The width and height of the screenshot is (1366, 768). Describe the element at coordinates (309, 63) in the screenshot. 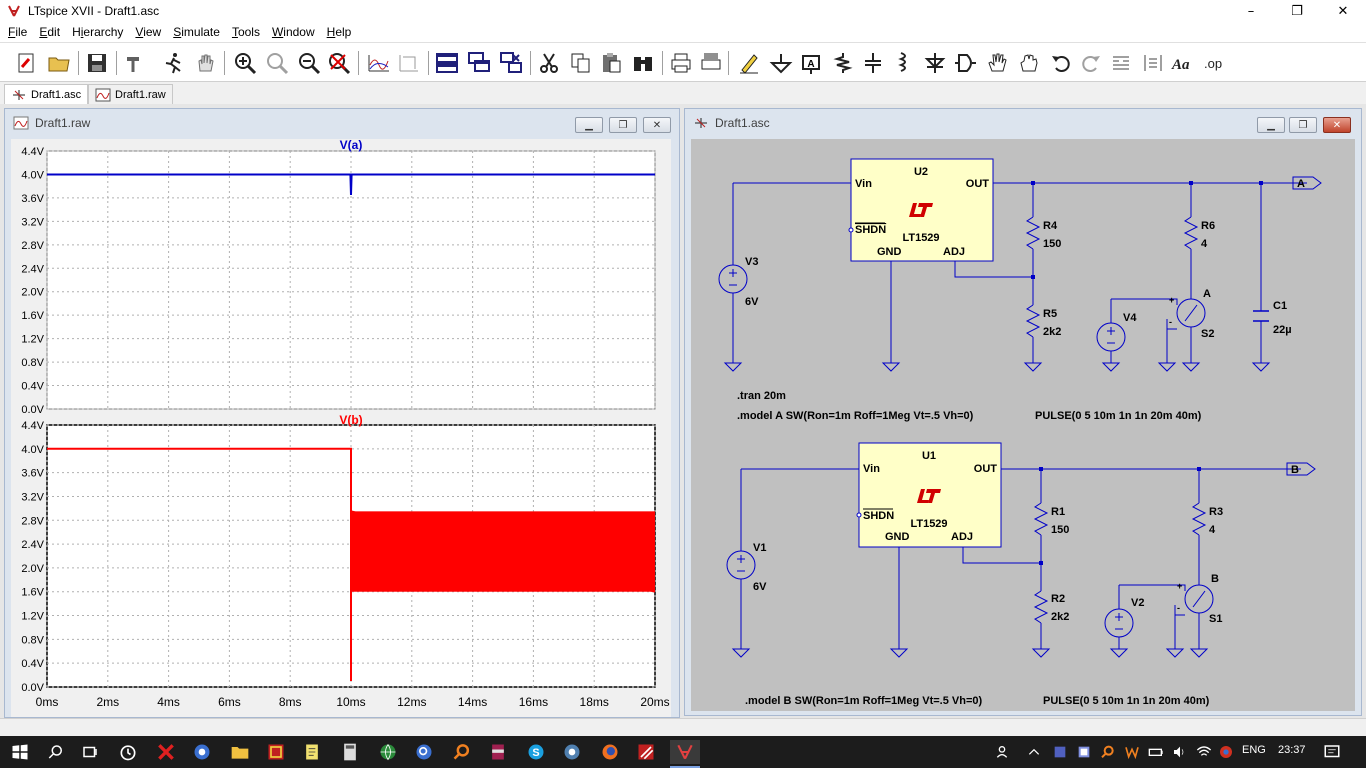

I see `zoom-out-icon` at that location.